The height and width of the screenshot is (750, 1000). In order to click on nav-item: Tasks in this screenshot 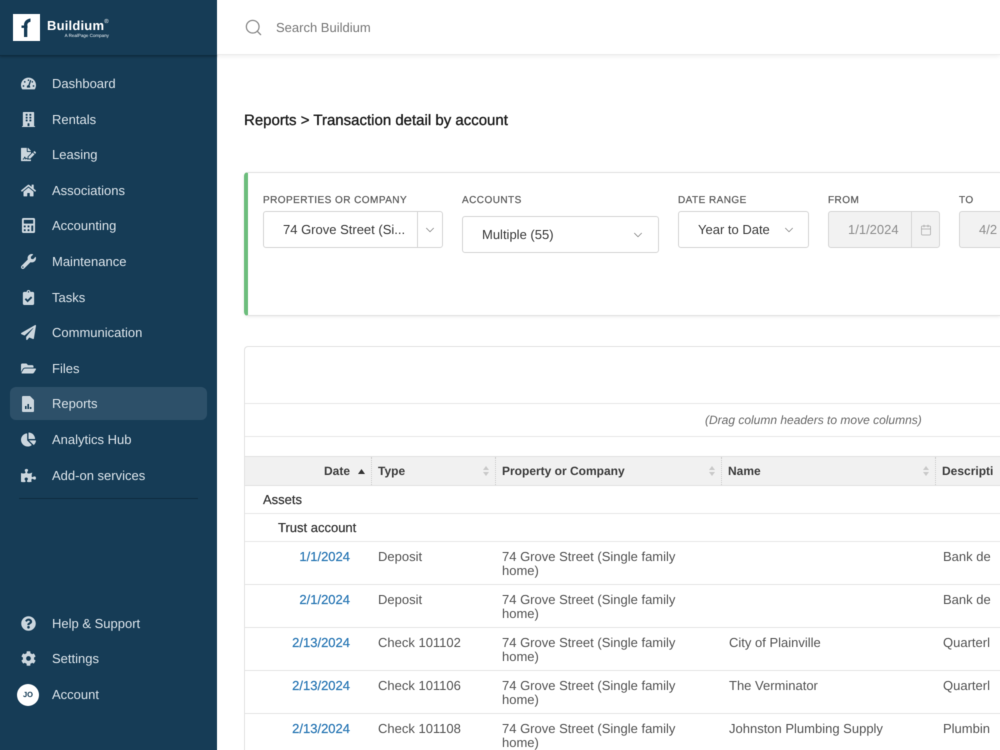, I will do `click(108, 297)`.